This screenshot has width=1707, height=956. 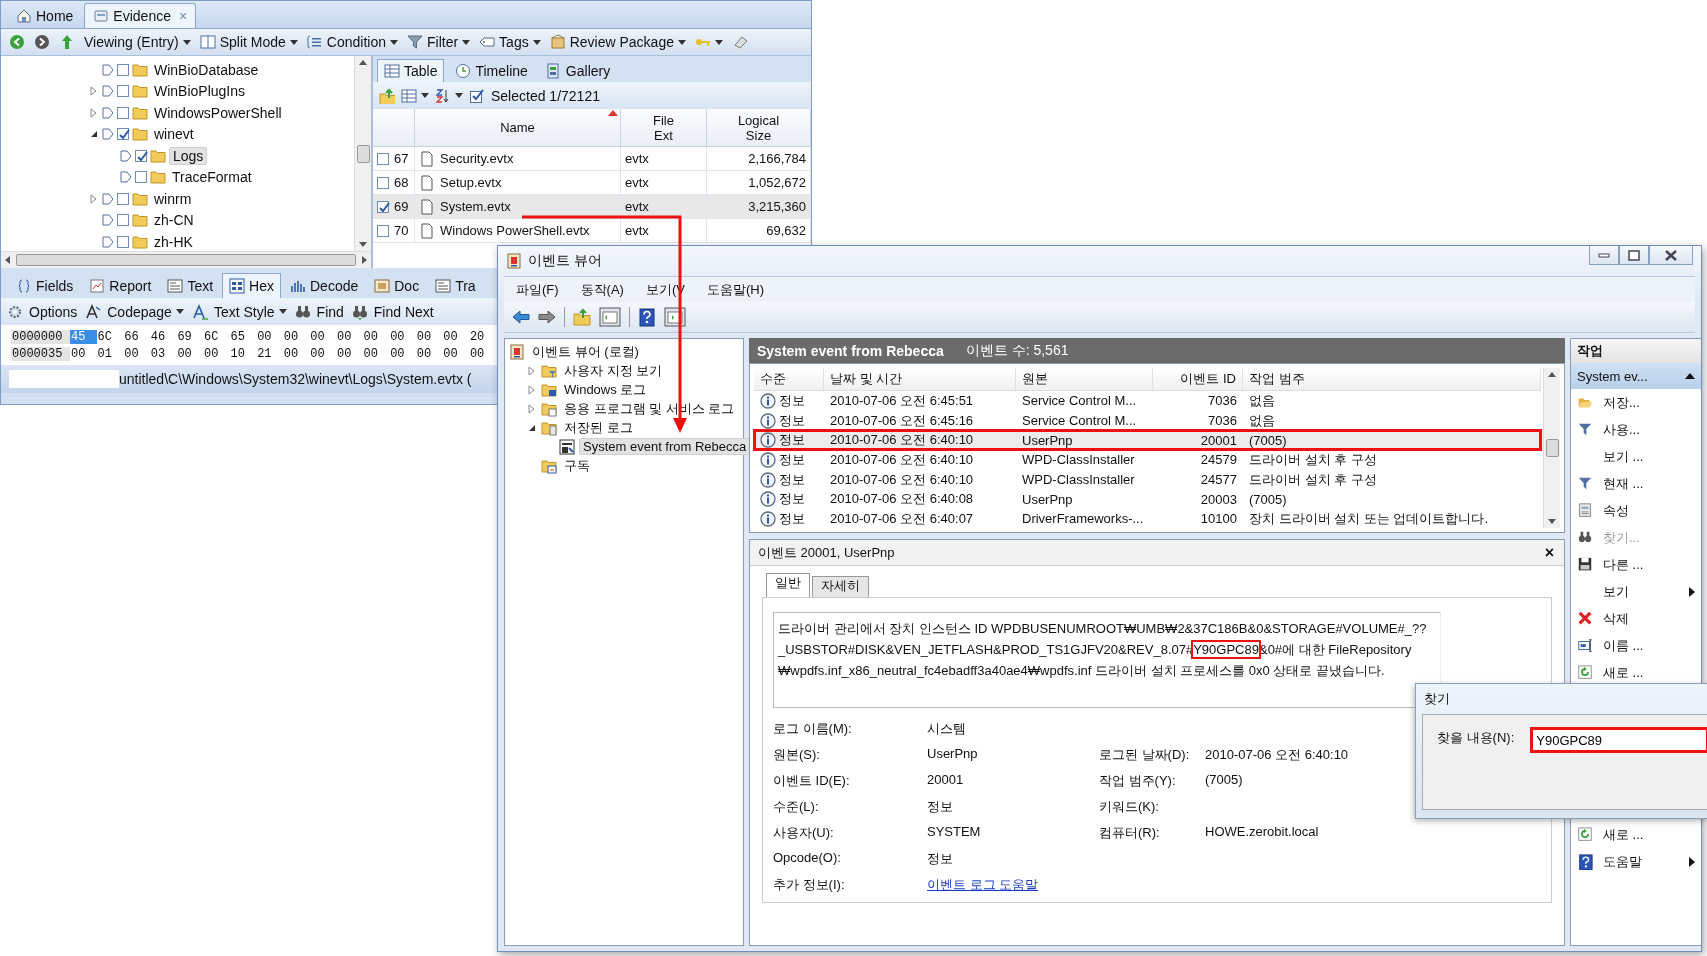 What do you see at coordinates (239, 311) in the screenshot?
I see `toolbar-button: Text Style` at bounding box center [239, 311].